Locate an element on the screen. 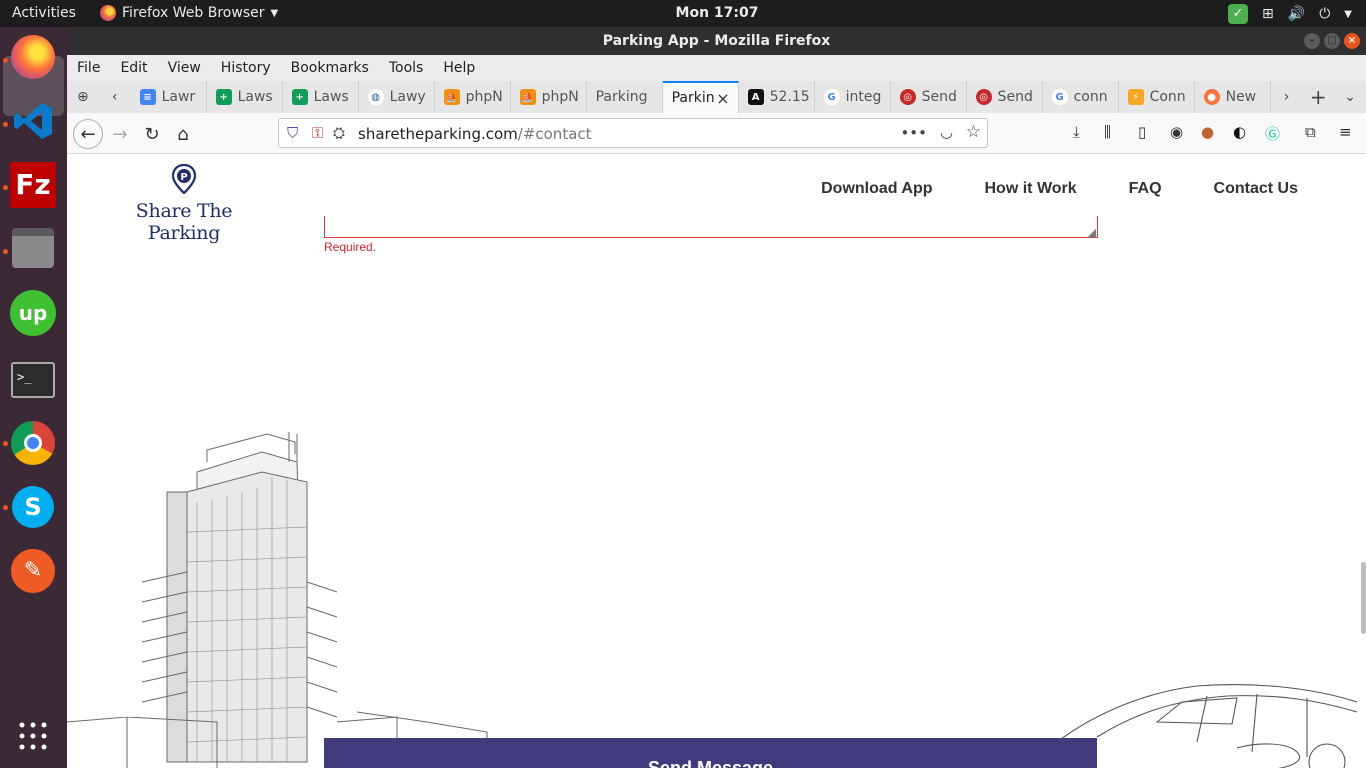 The height and width of the screenshot is (768, 1366). dock-filezilla: Fz is located at coordinates (33, 185).